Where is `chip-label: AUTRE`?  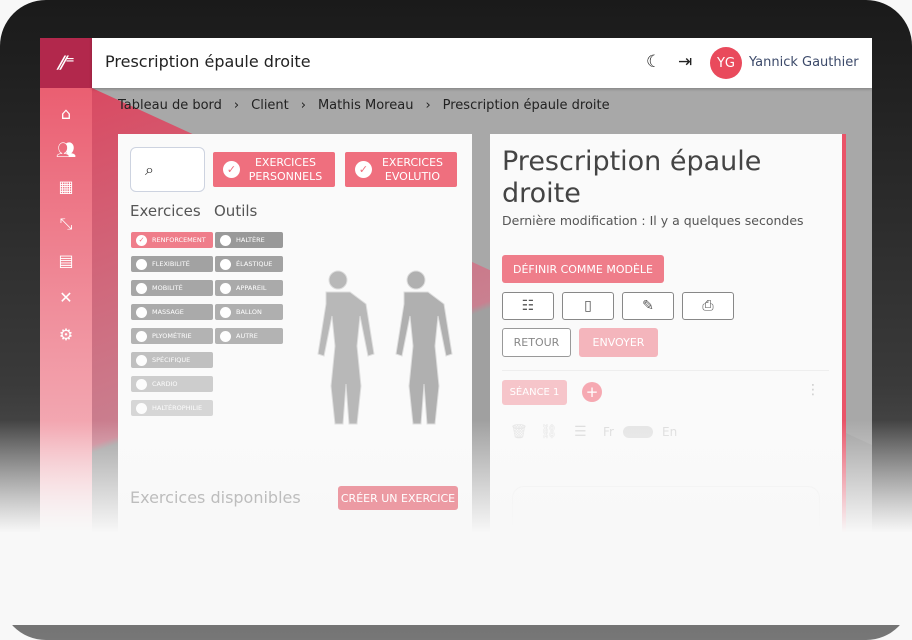
chip-label: AUTRE is located at coordinates (247, 336).